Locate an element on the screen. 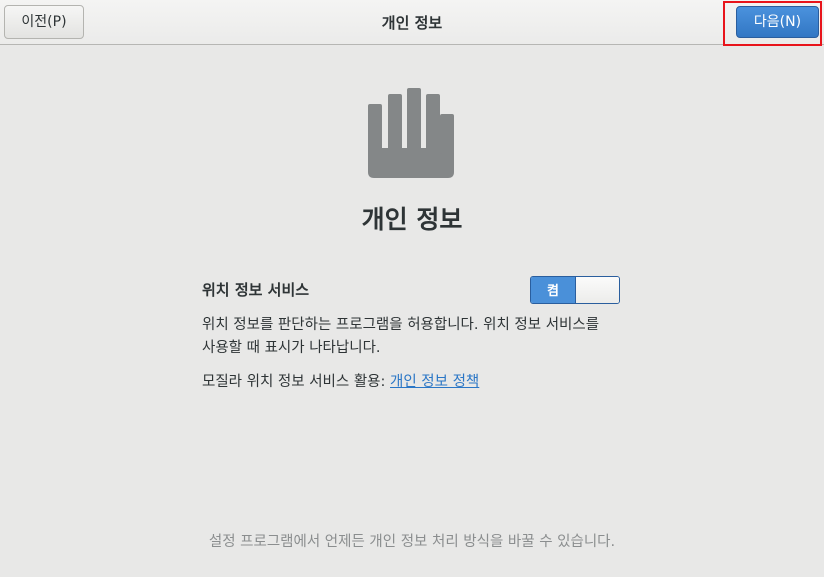 The height and width of the screenshot is (577, 824). location-services-label: 위치 정보 서비스 is located at coordinates (256, 290).